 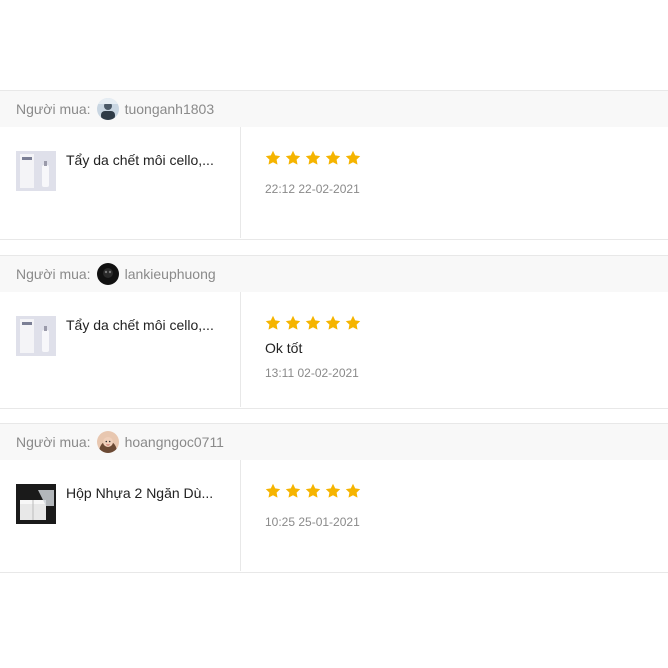 I want to click on buyer-bar: Người mua: tuonganh1803, so click(x=334, y=109).